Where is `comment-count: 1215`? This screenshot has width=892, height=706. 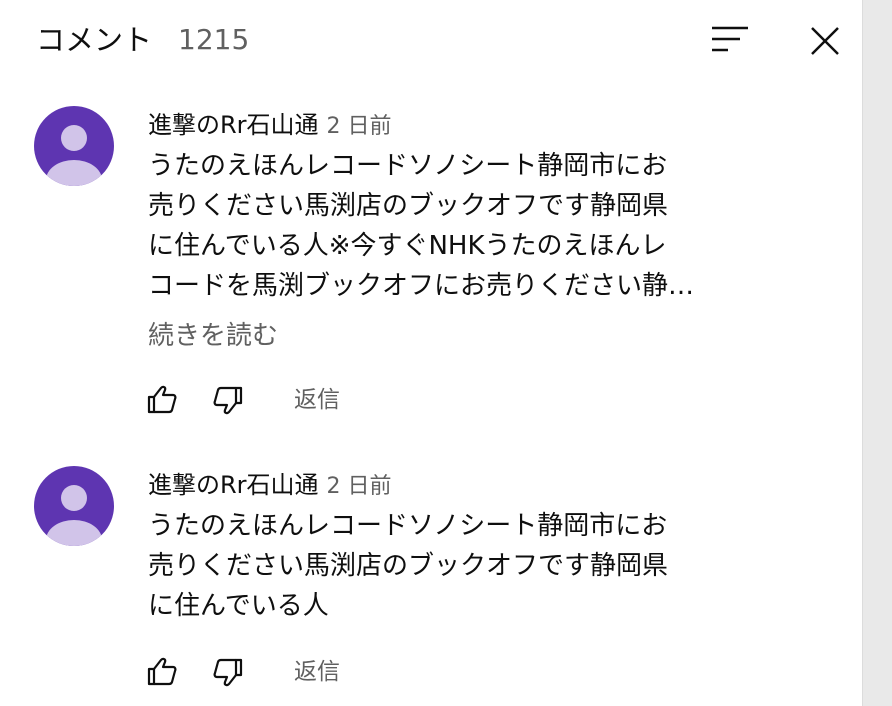
comment-count: 1215 is located at coordinates (214, 39).